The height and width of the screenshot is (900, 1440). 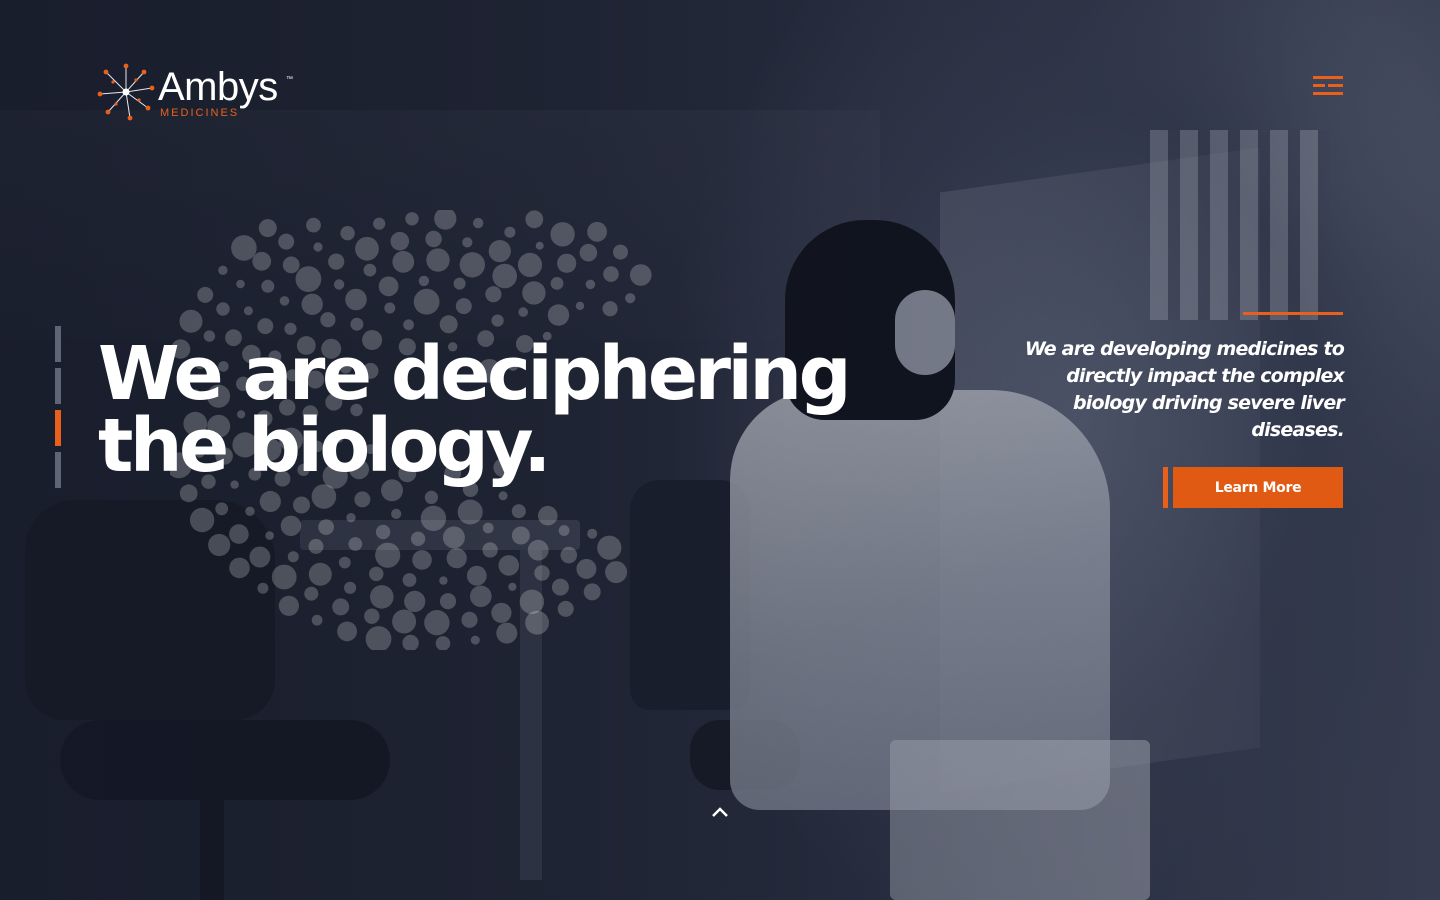 What do you see at coordinates (200, 113) in the screenshot?
I see `brand-subtitle: MEDICINES` at bounding box center [200, 113].